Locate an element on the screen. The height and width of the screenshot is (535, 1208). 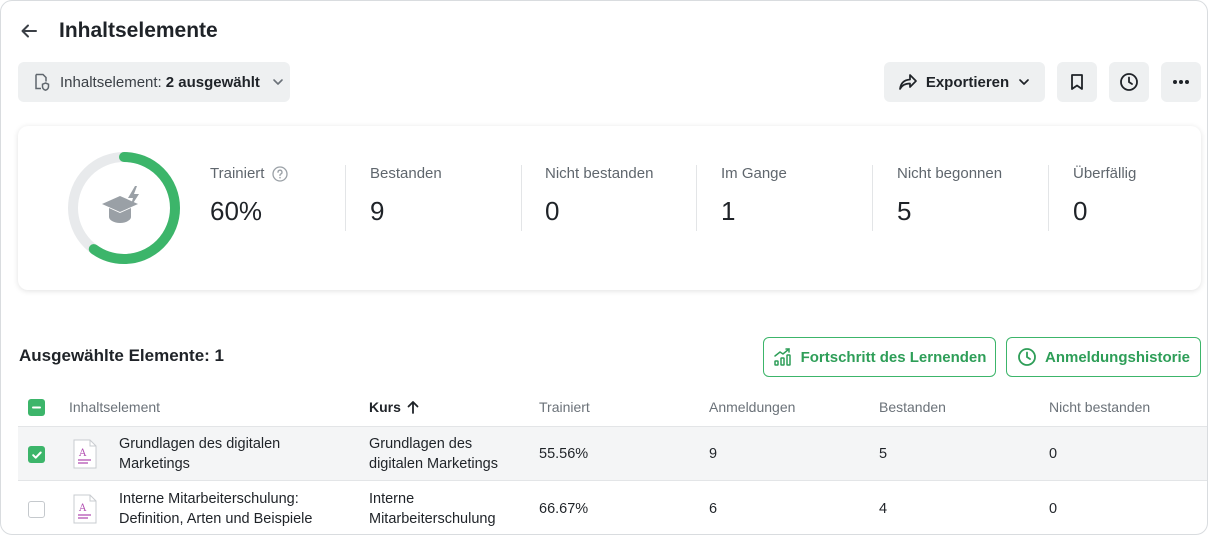
export-label: Exportieren is located at coordinates (967, 82).